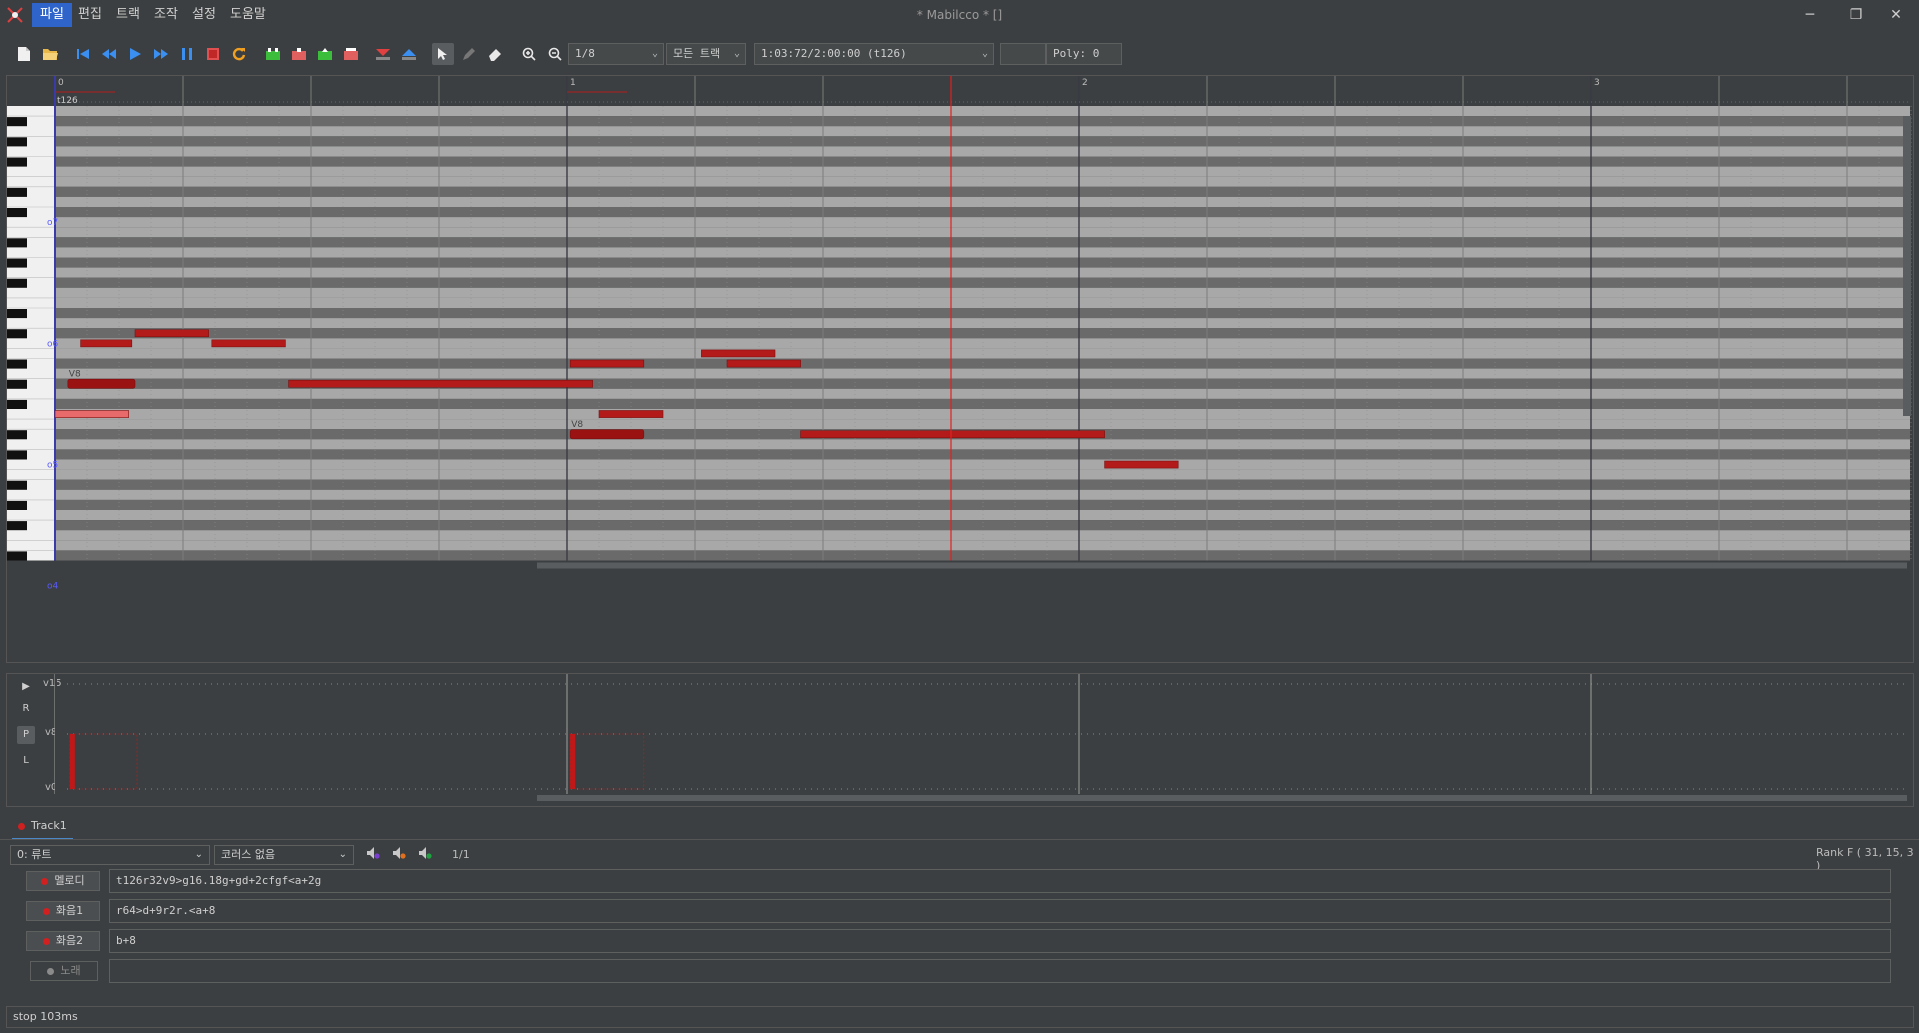  What do you see at coordinates (109, 54) in the screenshot?
I see `rewind-icon` at bounding box center [109, 54].